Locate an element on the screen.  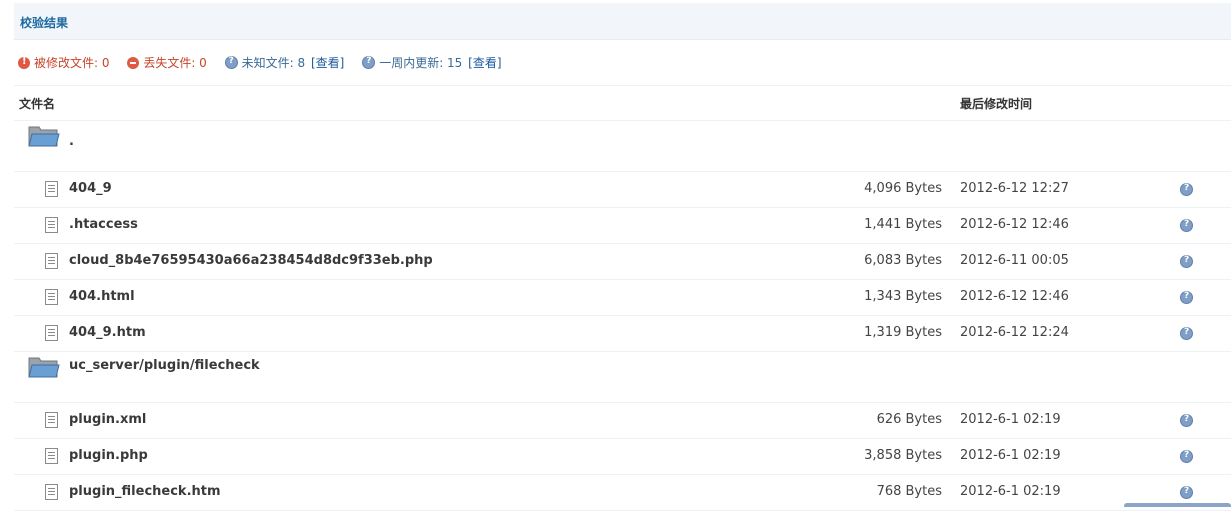
unknown-summary: 未知文件: 8 [查看] is located at coordinates (284, 62).